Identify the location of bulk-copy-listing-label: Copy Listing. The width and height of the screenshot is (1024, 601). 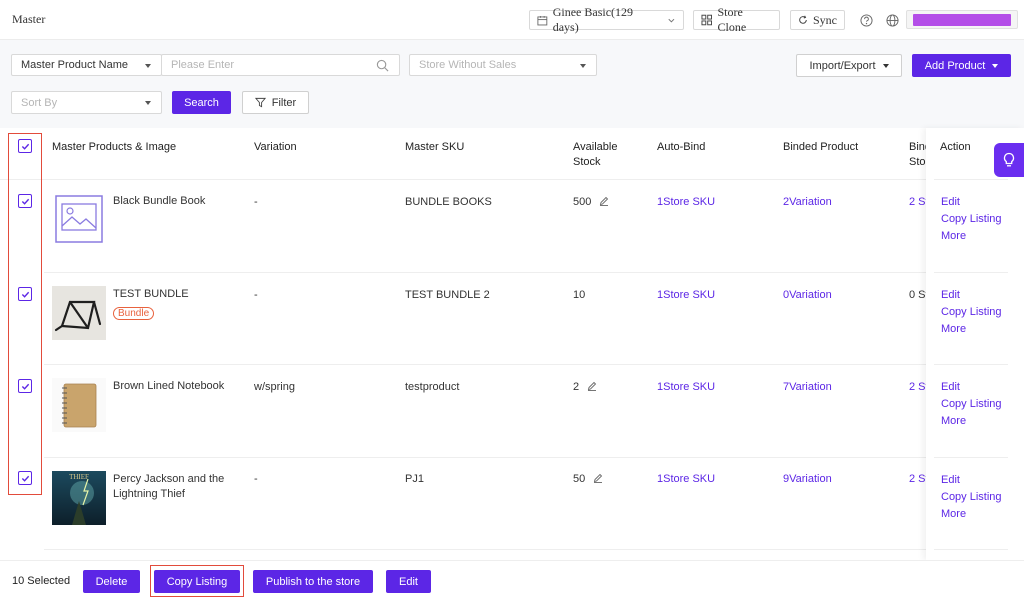
(197, 581).